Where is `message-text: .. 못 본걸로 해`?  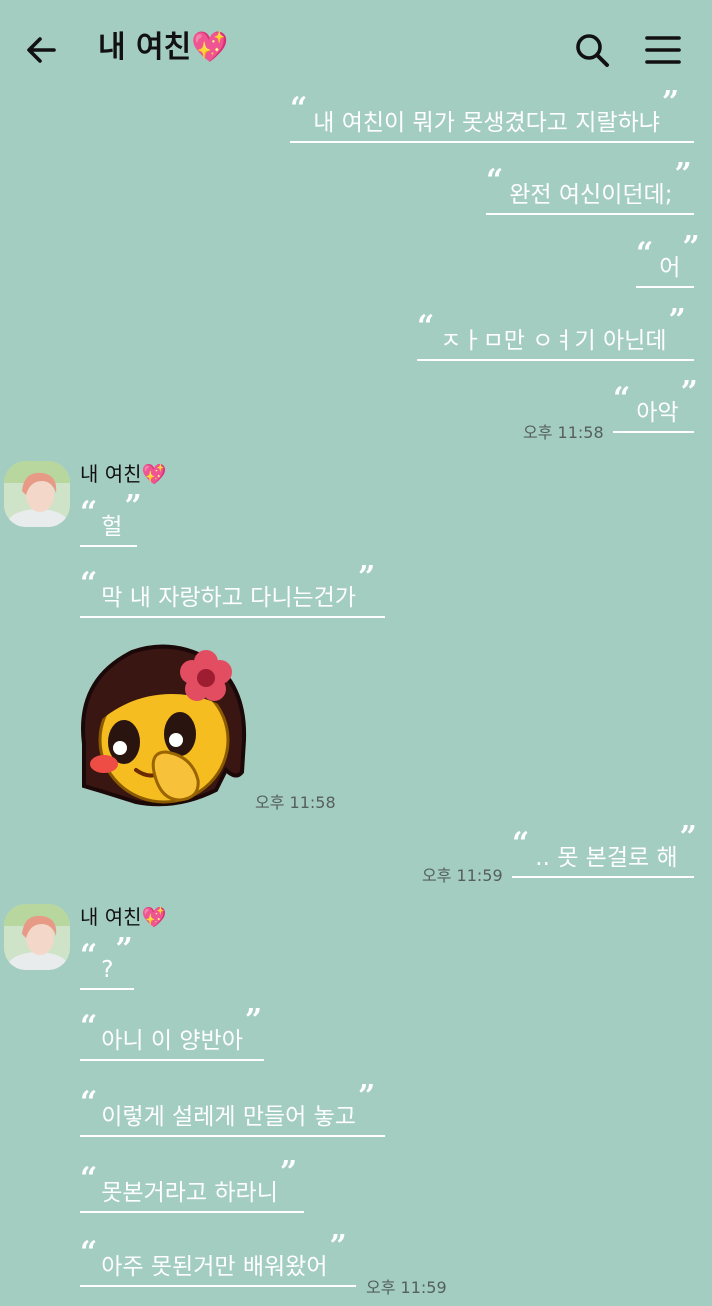 message-text: .. 못 본걸로 해 is located at coordinates (606, 858).